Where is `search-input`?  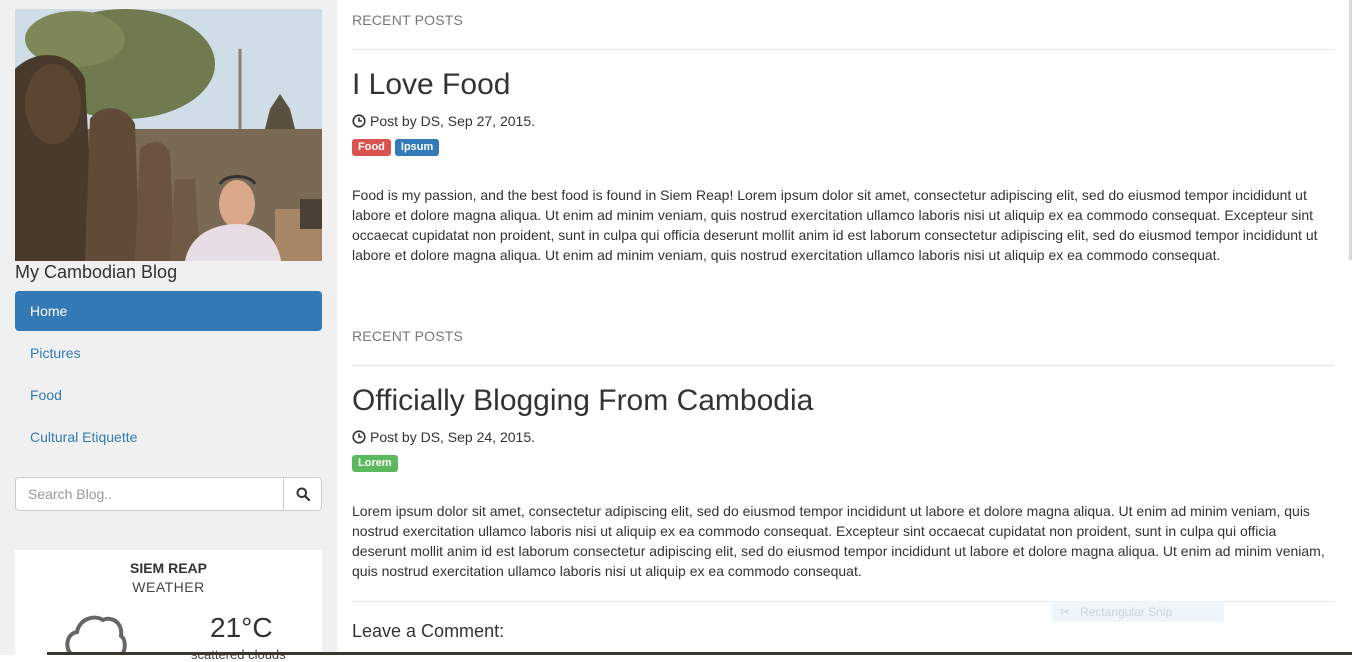
search-input is located at coordinates (149, 494).